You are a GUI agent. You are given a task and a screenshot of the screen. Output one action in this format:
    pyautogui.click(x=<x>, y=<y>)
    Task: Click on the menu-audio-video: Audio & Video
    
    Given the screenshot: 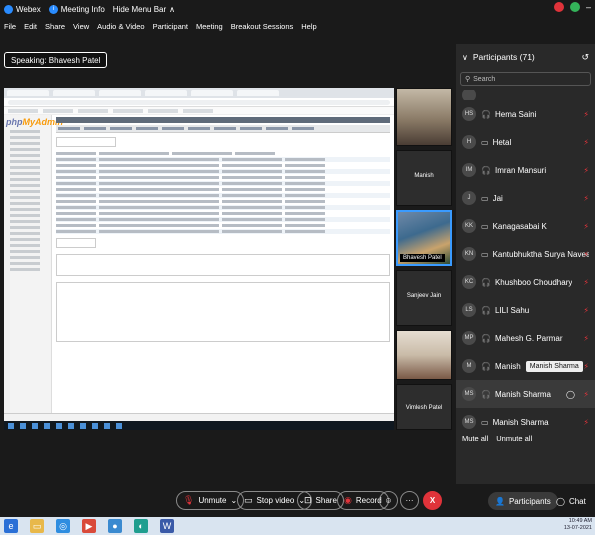 What is the action you would take?
    pyautogui.click(x=120, y=26)
    